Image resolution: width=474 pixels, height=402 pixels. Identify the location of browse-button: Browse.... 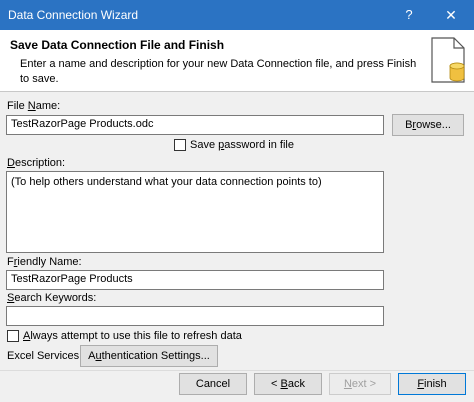
(428, 125).